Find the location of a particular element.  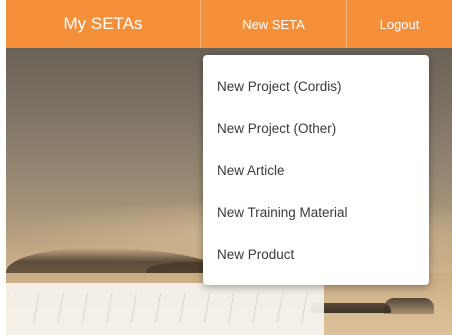

menu-item-new-article: New Article is located at coordinates (316, 170).